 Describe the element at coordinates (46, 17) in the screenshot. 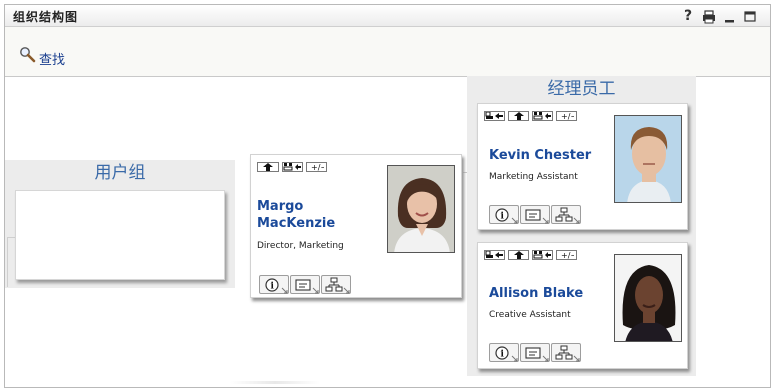

I see `window-title: 组织结构图` at that location.